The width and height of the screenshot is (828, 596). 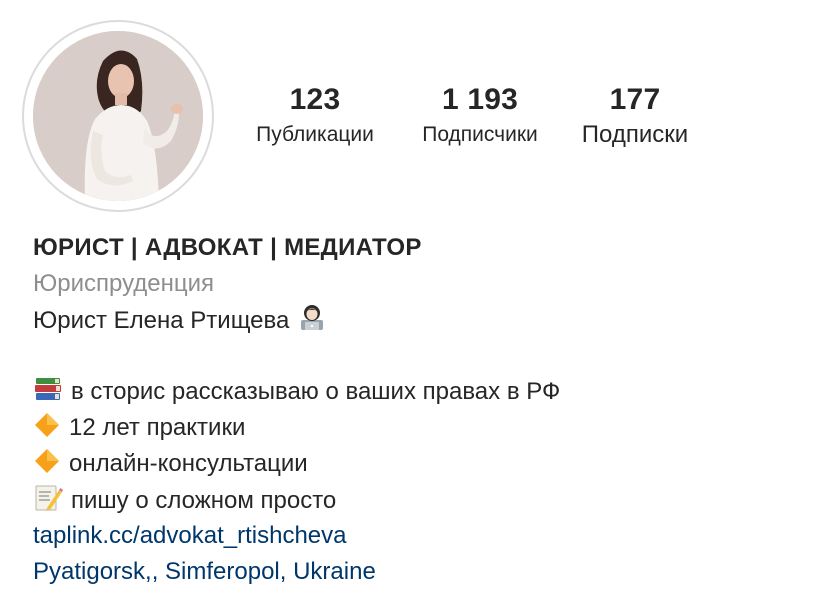 I want to click on avatar, so click(x=118, y=116).